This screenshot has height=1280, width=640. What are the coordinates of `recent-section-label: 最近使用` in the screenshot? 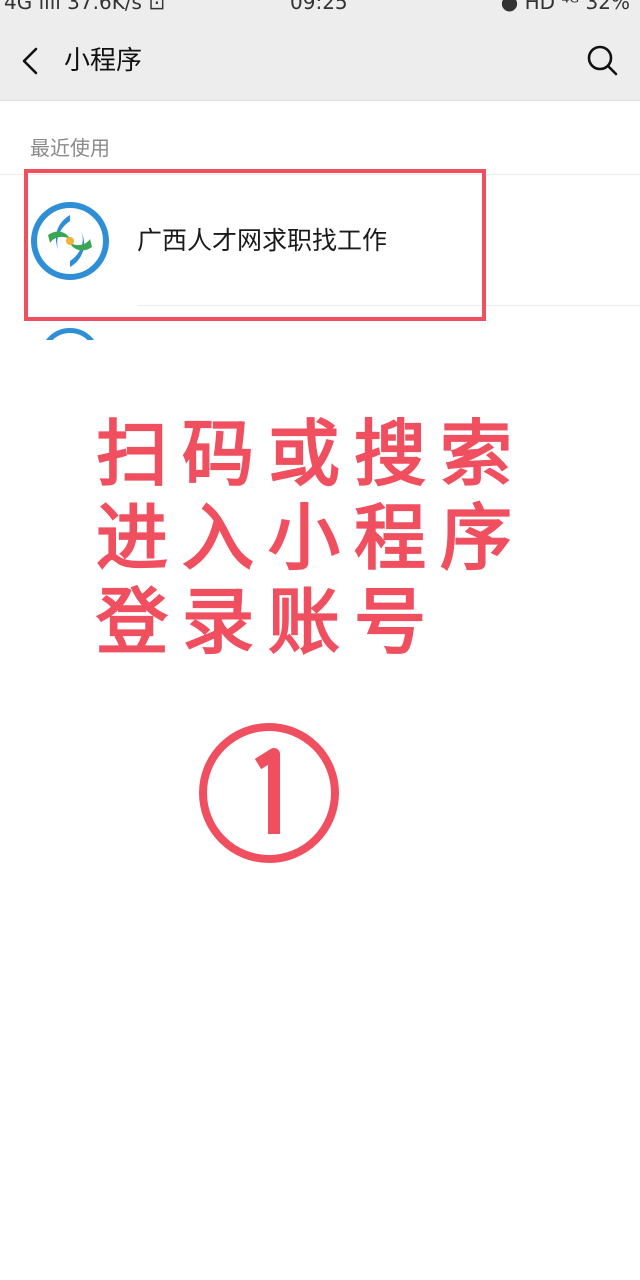 It's located at (70, 148).